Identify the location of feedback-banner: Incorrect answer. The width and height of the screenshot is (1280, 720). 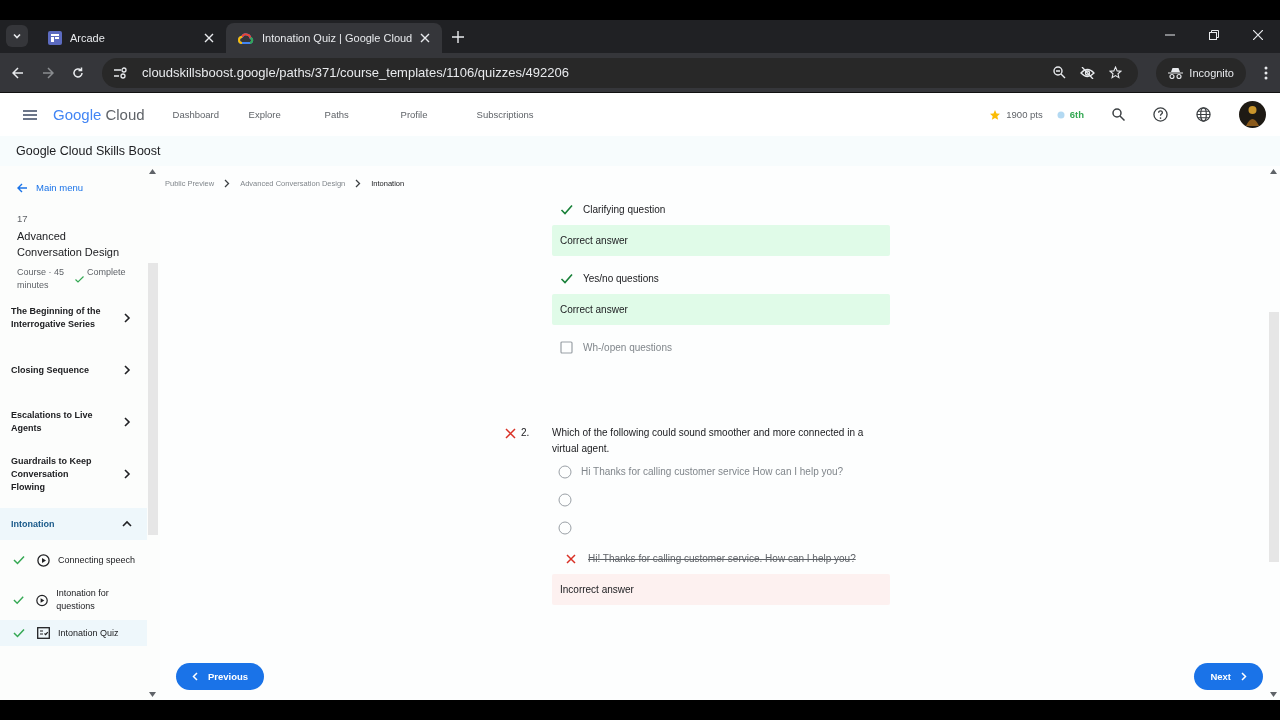
(721, 589).